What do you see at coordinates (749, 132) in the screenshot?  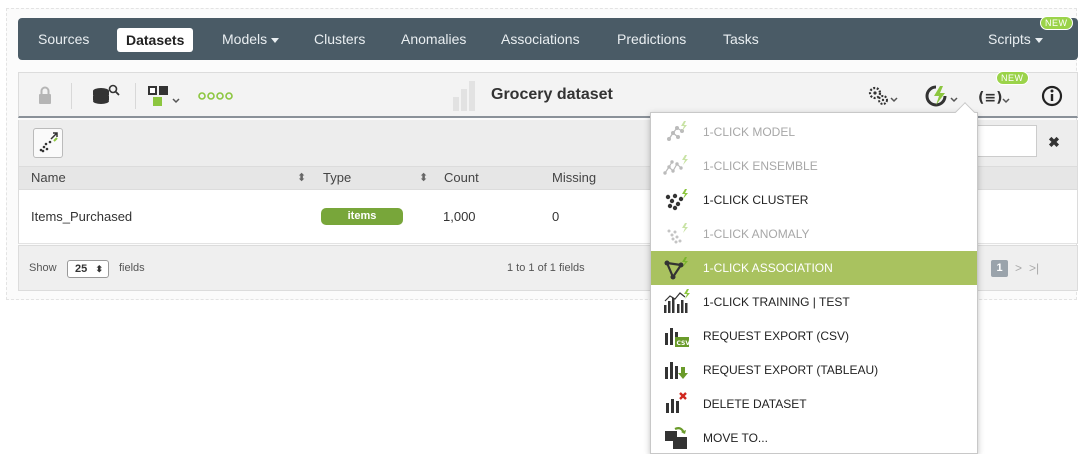 I see `menu-item-label: 1-CLICK MODEL` at bounding box center [749, 132].